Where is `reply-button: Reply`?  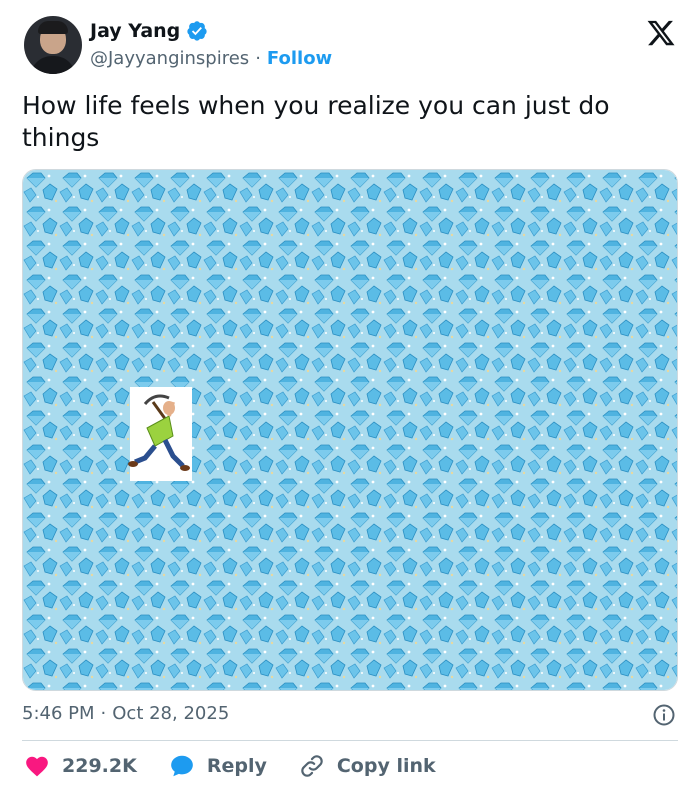 reply-button: Reply is located at coordinates (218, 766).